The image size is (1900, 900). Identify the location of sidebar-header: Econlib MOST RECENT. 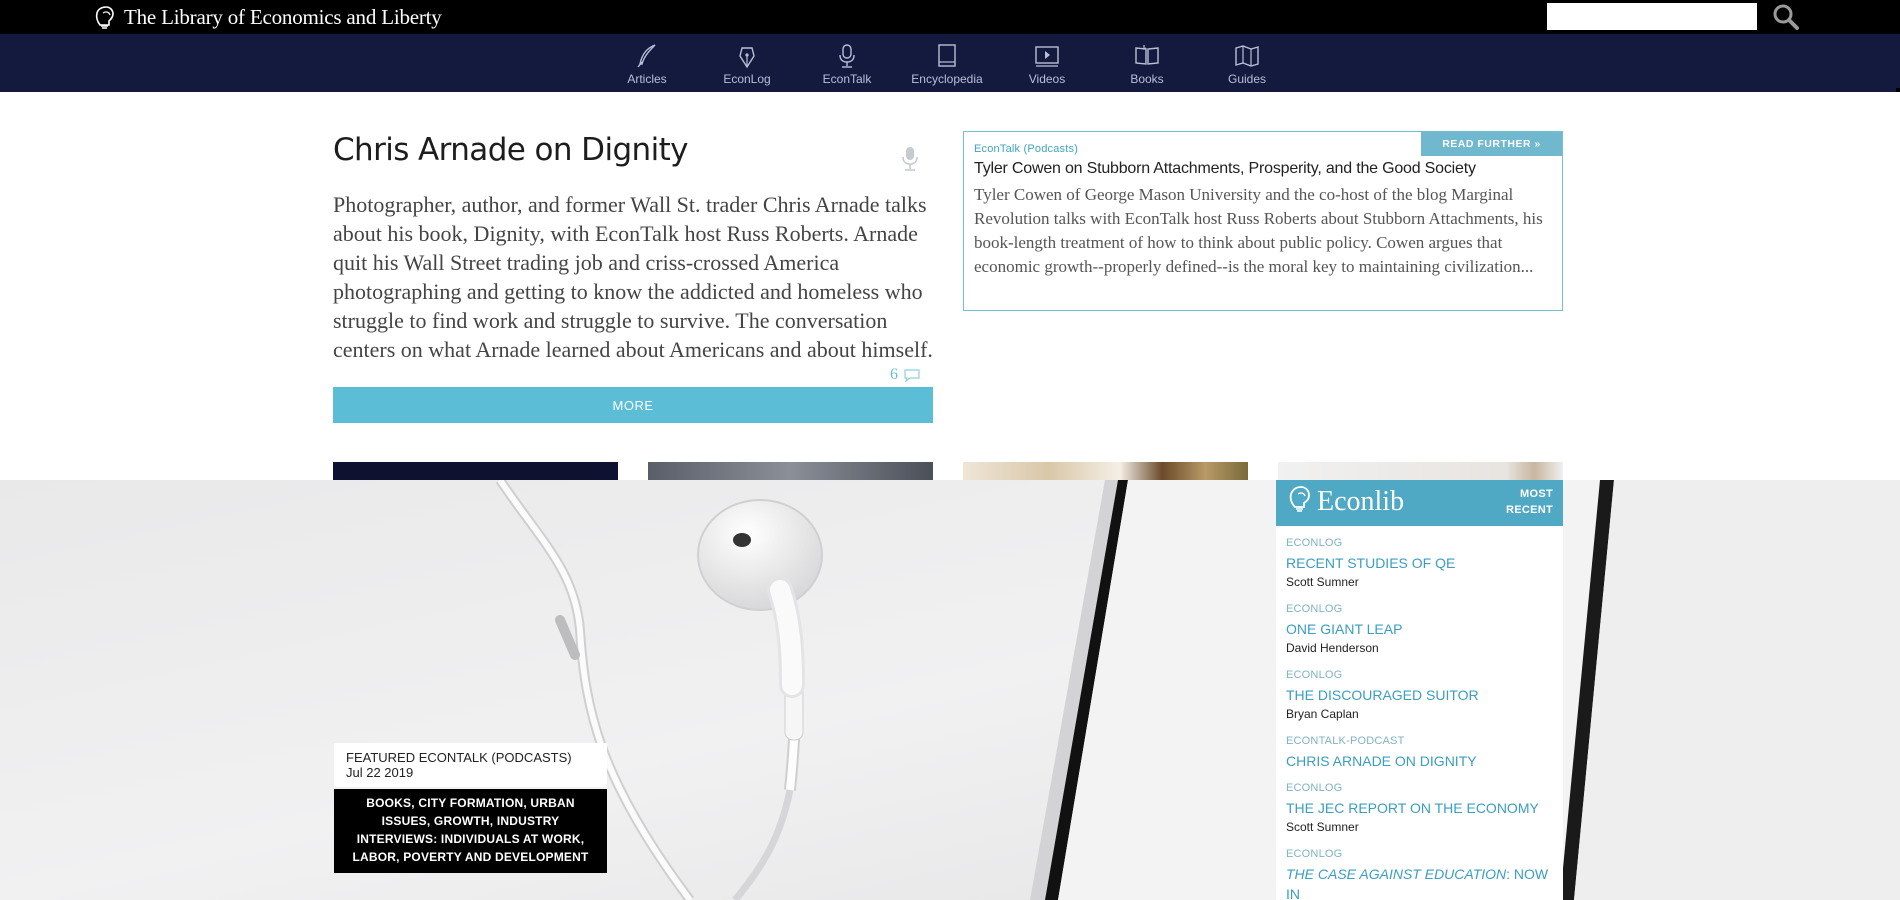
(1419, 503).